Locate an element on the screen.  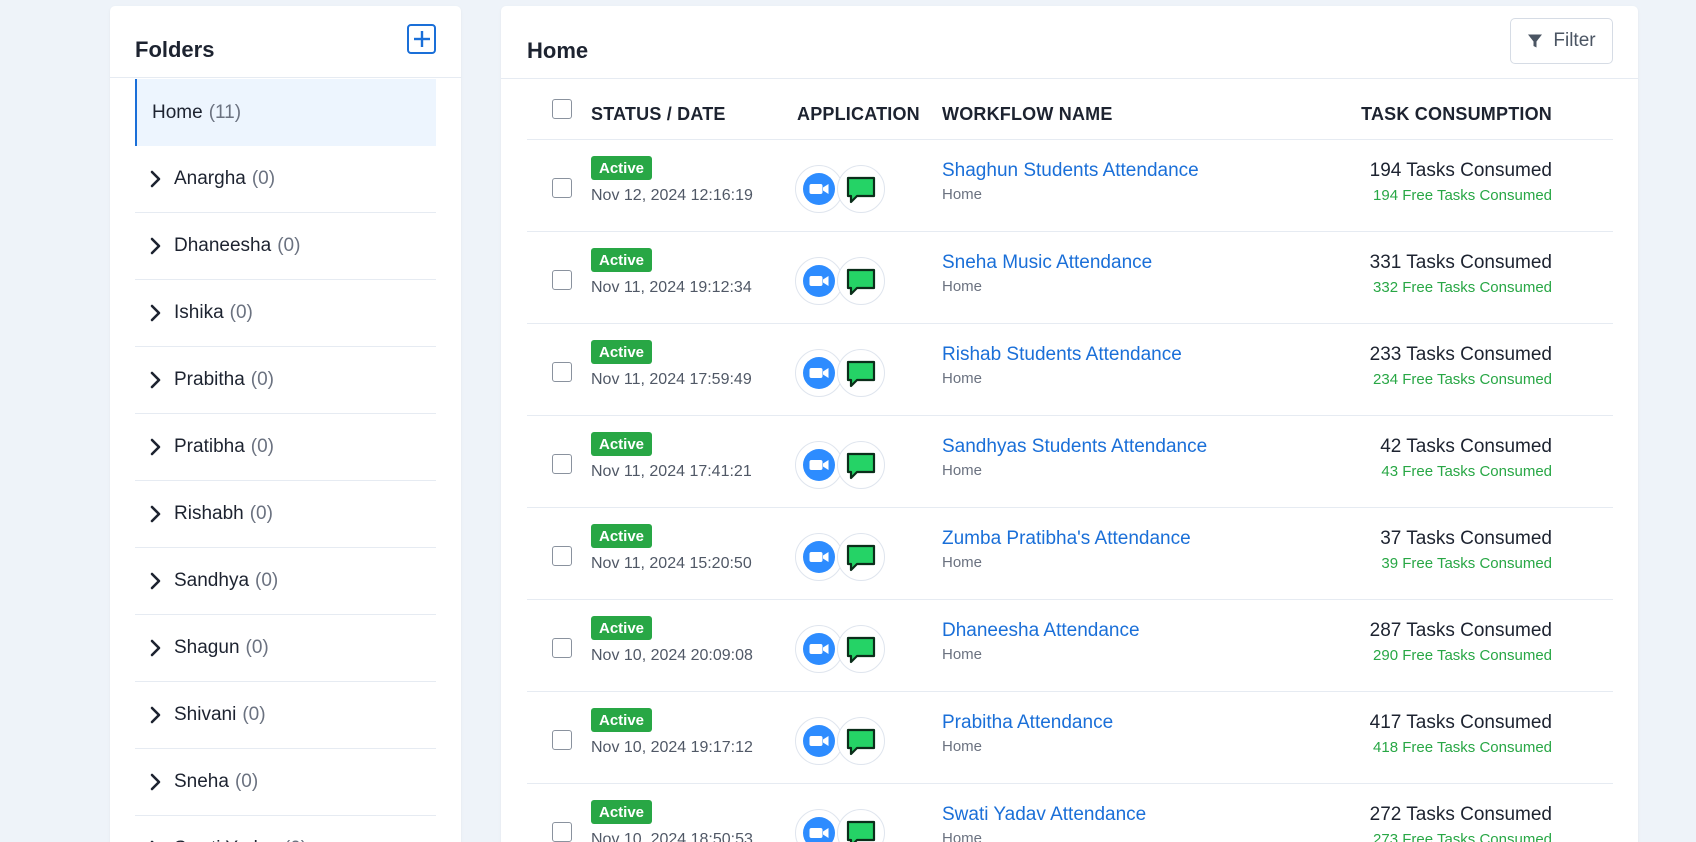
workflow-name-link: Swati Yadav Attendance is located at coordinates (1044, 815).